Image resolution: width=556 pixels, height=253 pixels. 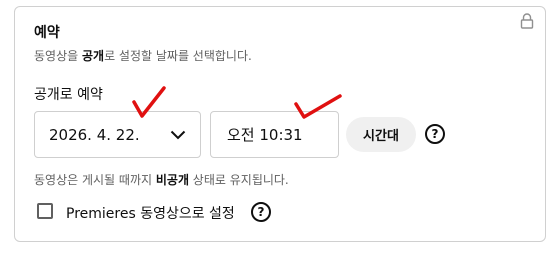 I want to click on date-value: 2026. 4. 22., so click(x=94, y=134).